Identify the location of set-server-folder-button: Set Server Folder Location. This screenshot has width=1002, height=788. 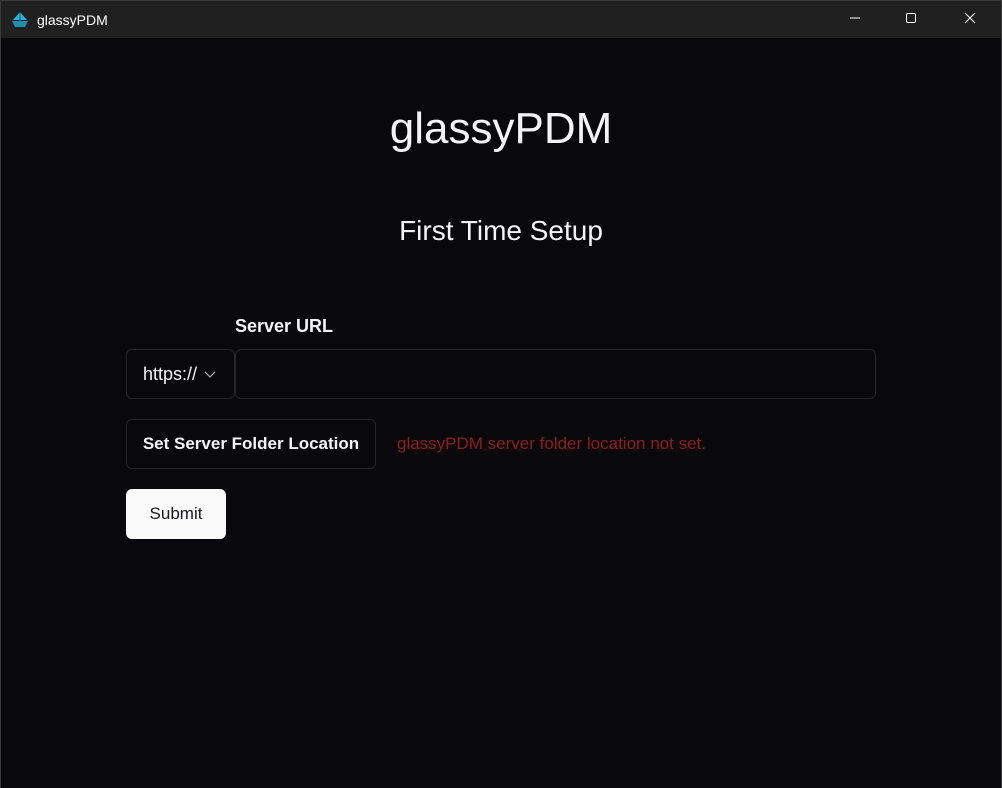
(251, 444).